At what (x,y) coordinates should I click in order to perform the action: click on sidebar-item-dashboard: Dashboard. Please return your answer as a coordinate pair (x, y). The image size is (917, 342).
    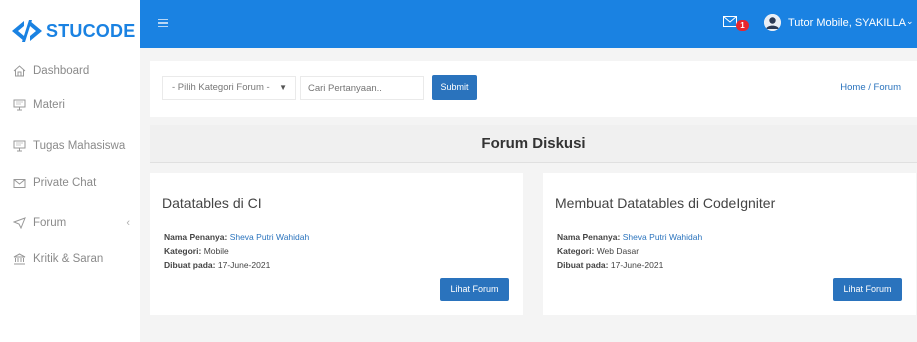
    Looking at the image, I should click on (71, 71).